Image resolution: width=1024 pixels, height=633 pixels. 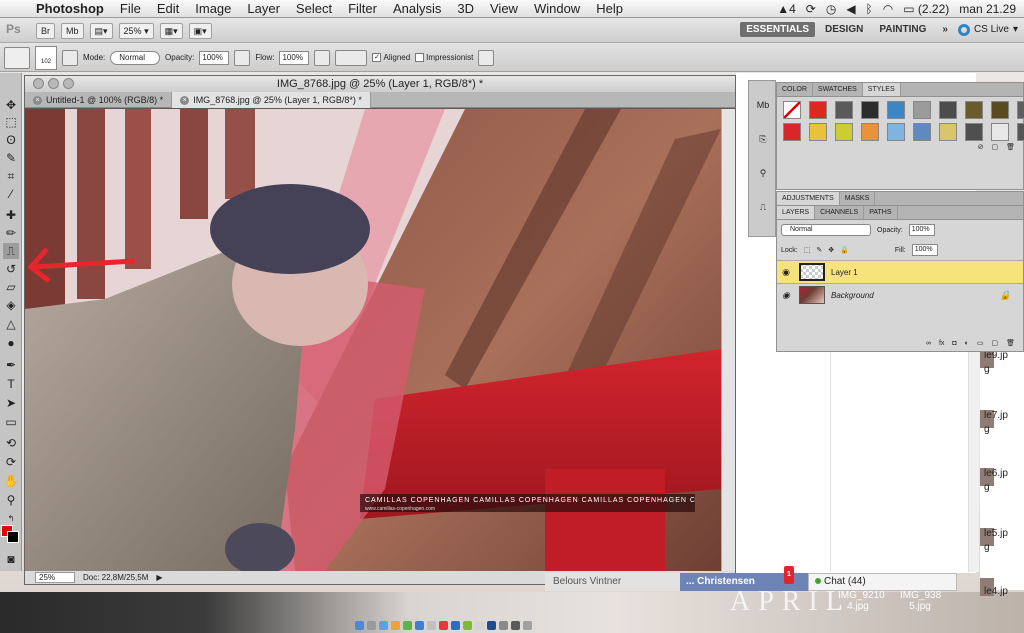 I want to click on bluetooth-icon: ᛒ, so click(x=869, y=9).